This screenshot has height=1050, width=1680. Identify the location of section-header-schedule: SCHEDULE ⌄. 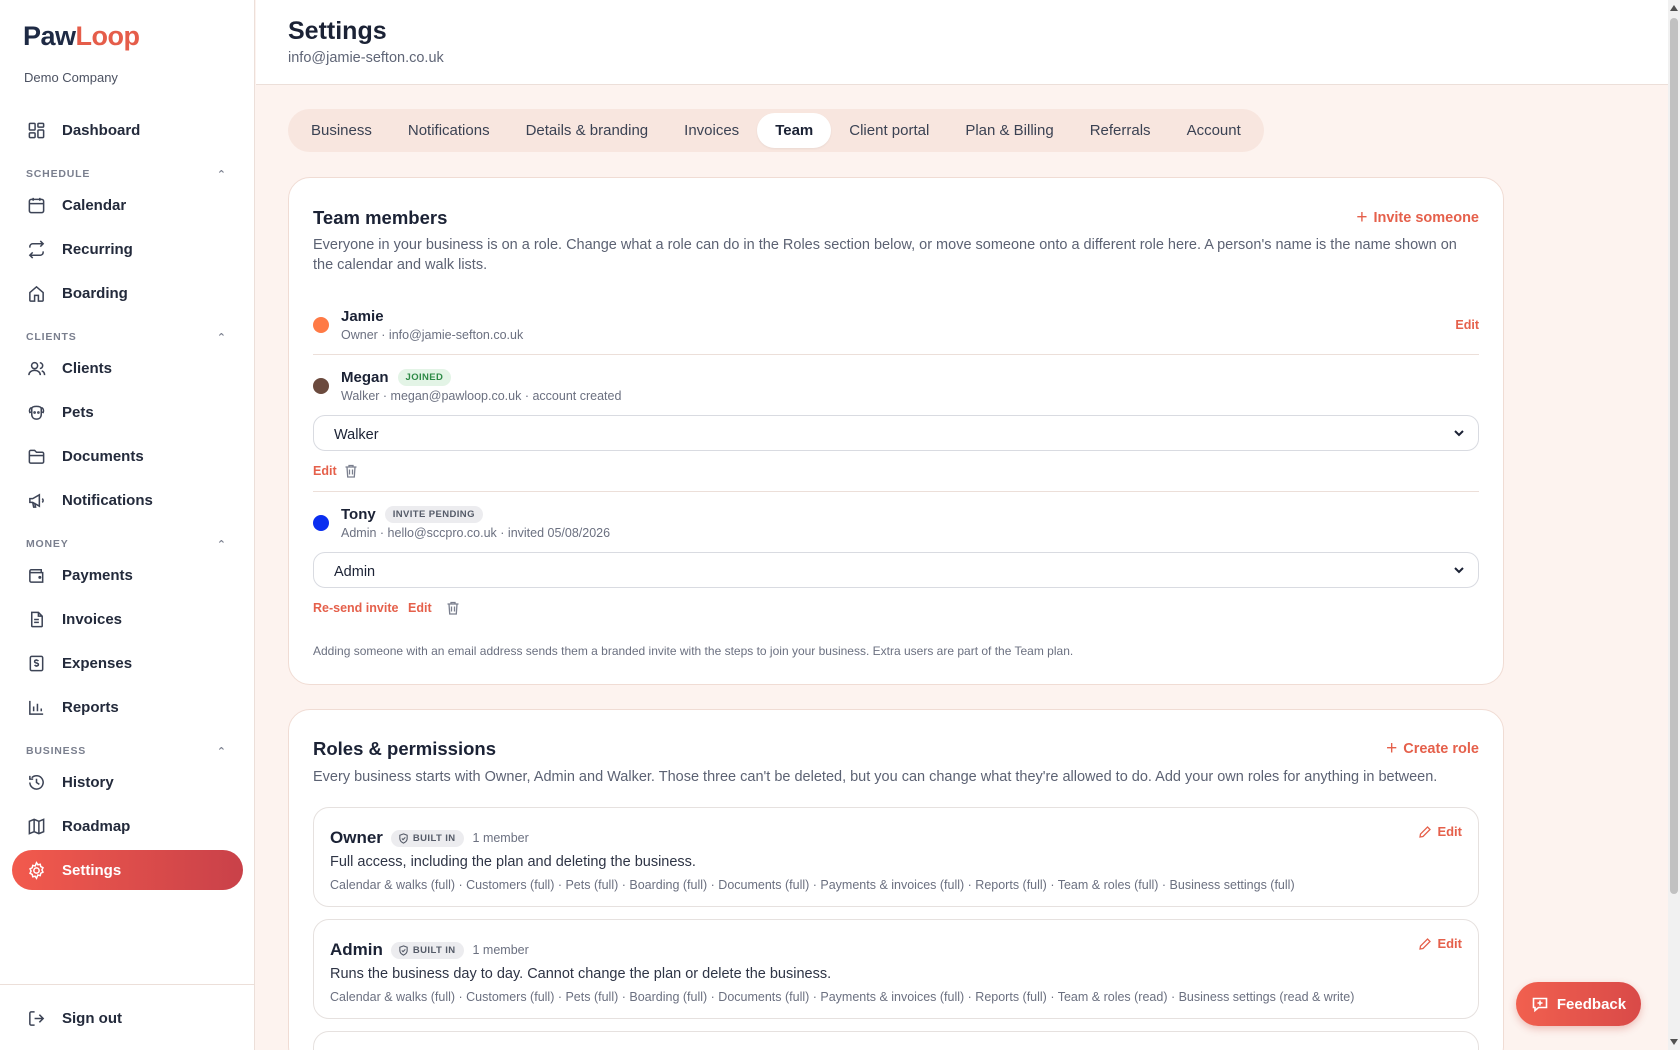
(126, 173).